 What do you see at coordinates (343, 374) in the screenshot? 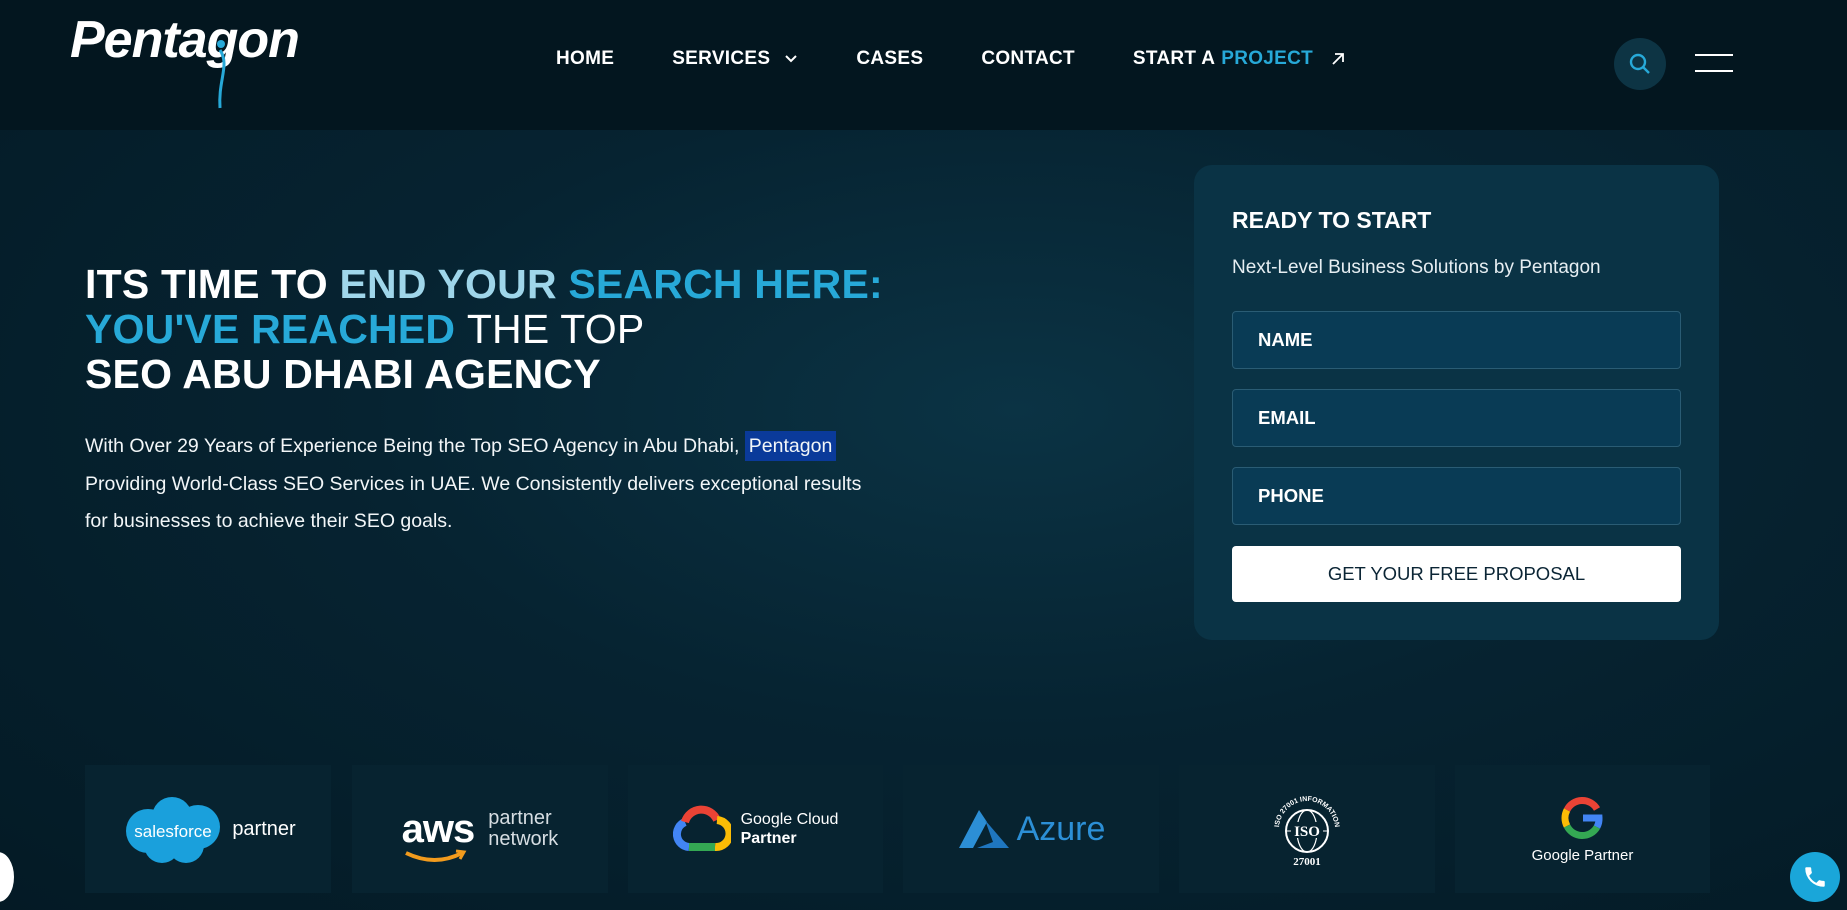
I see `hero-title-part5: SEO ABU DHABI AGENCY` at bounding box center [343, 374].